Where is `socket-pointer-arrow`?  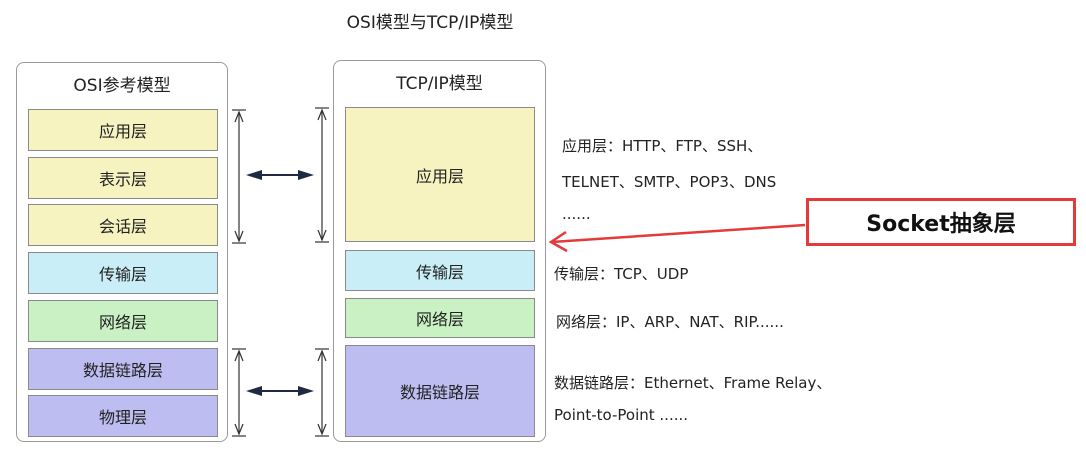
socket-pointer-arrow is located at coordinates (677, 238).